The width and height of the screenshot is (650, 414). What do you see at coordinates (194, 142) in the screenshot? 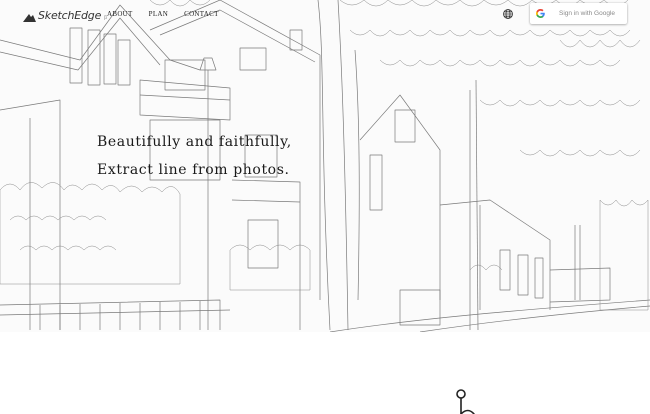
I see `hero-headline-line1: Beautifully and faithfully,` at bounding box center [194, 142].